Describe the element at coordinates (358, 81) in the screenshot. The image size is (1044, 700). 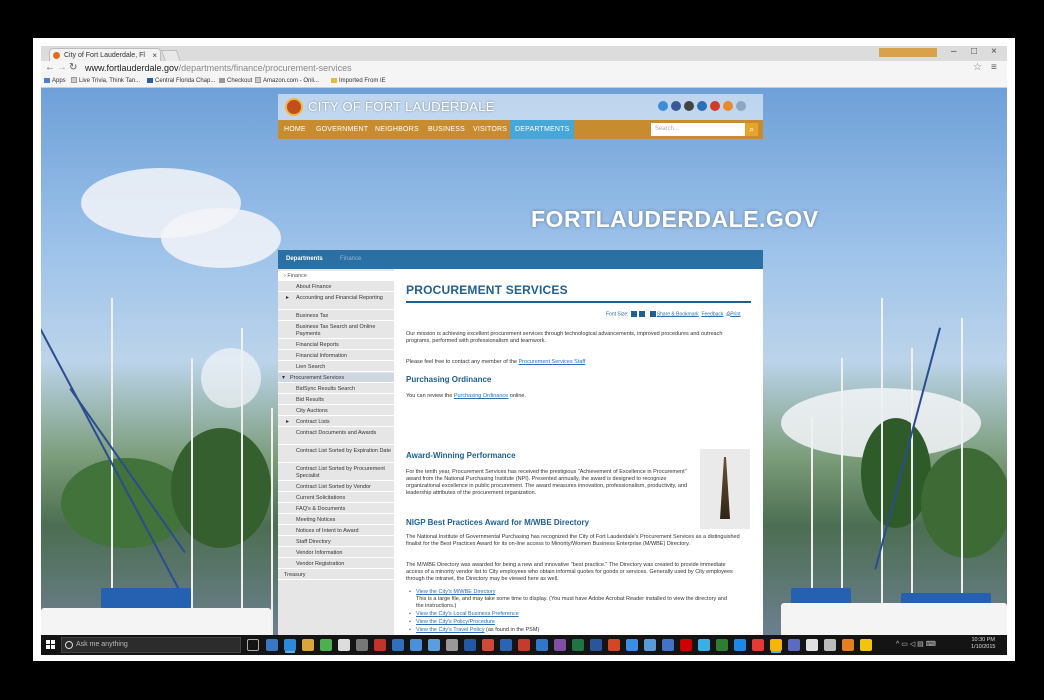
I see `bookmark-imported-folder: Imported From IE` at that location.